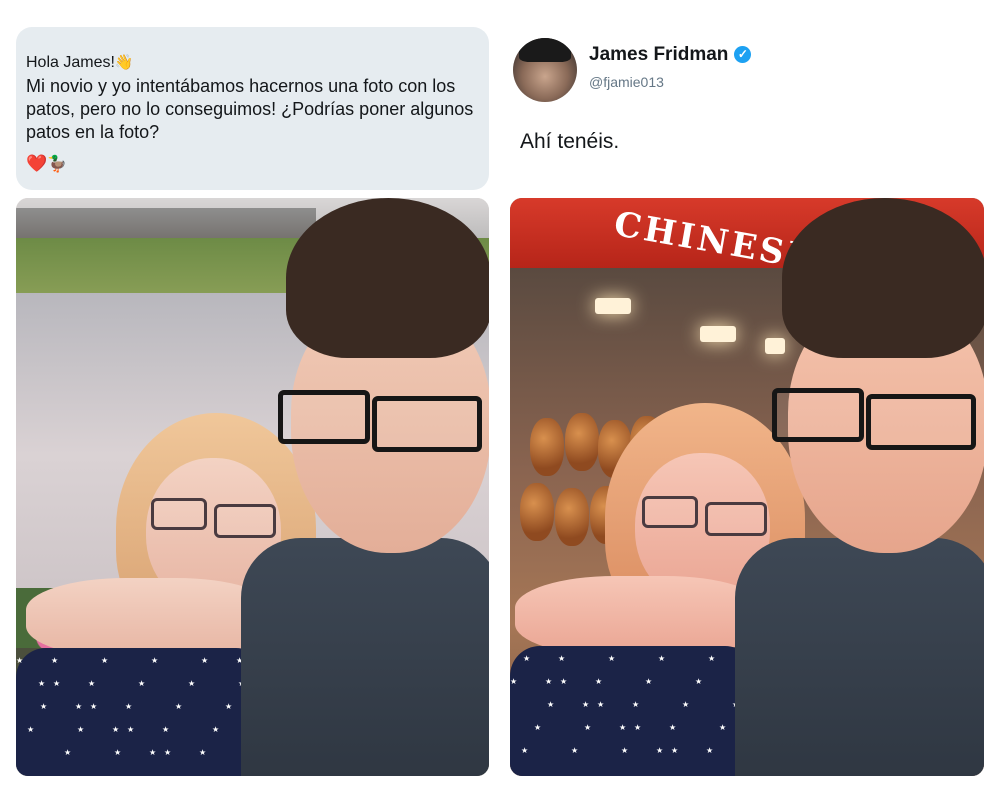  Describe the element at coordinates (57, 164) in the screenshot. I see `duck-emoji-icon: 🦆` at that location.